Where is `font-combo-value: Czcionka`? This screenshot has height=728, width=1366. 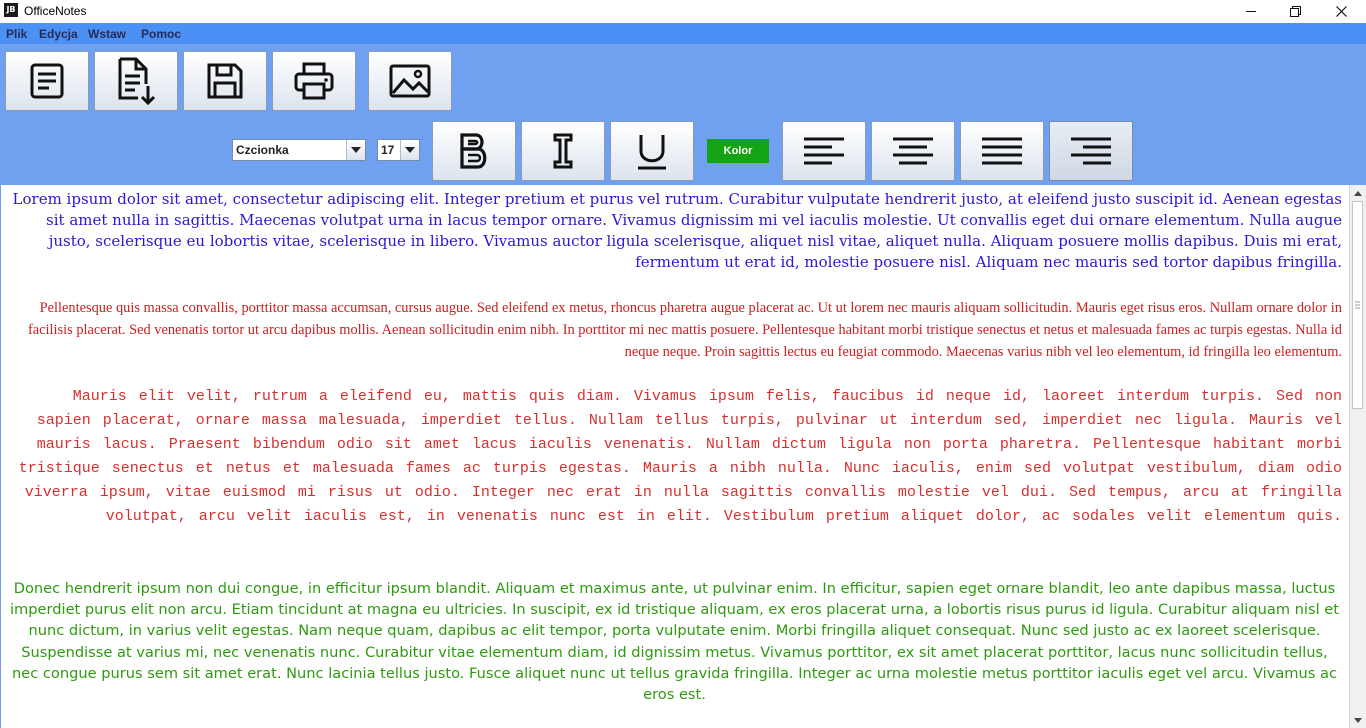
font-combo-value: Czcionka is located at coordinates (262, 150).